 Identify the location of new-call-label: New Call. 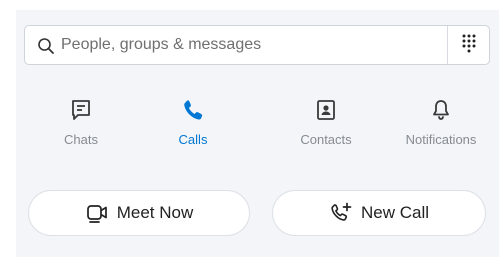
(395, 212).